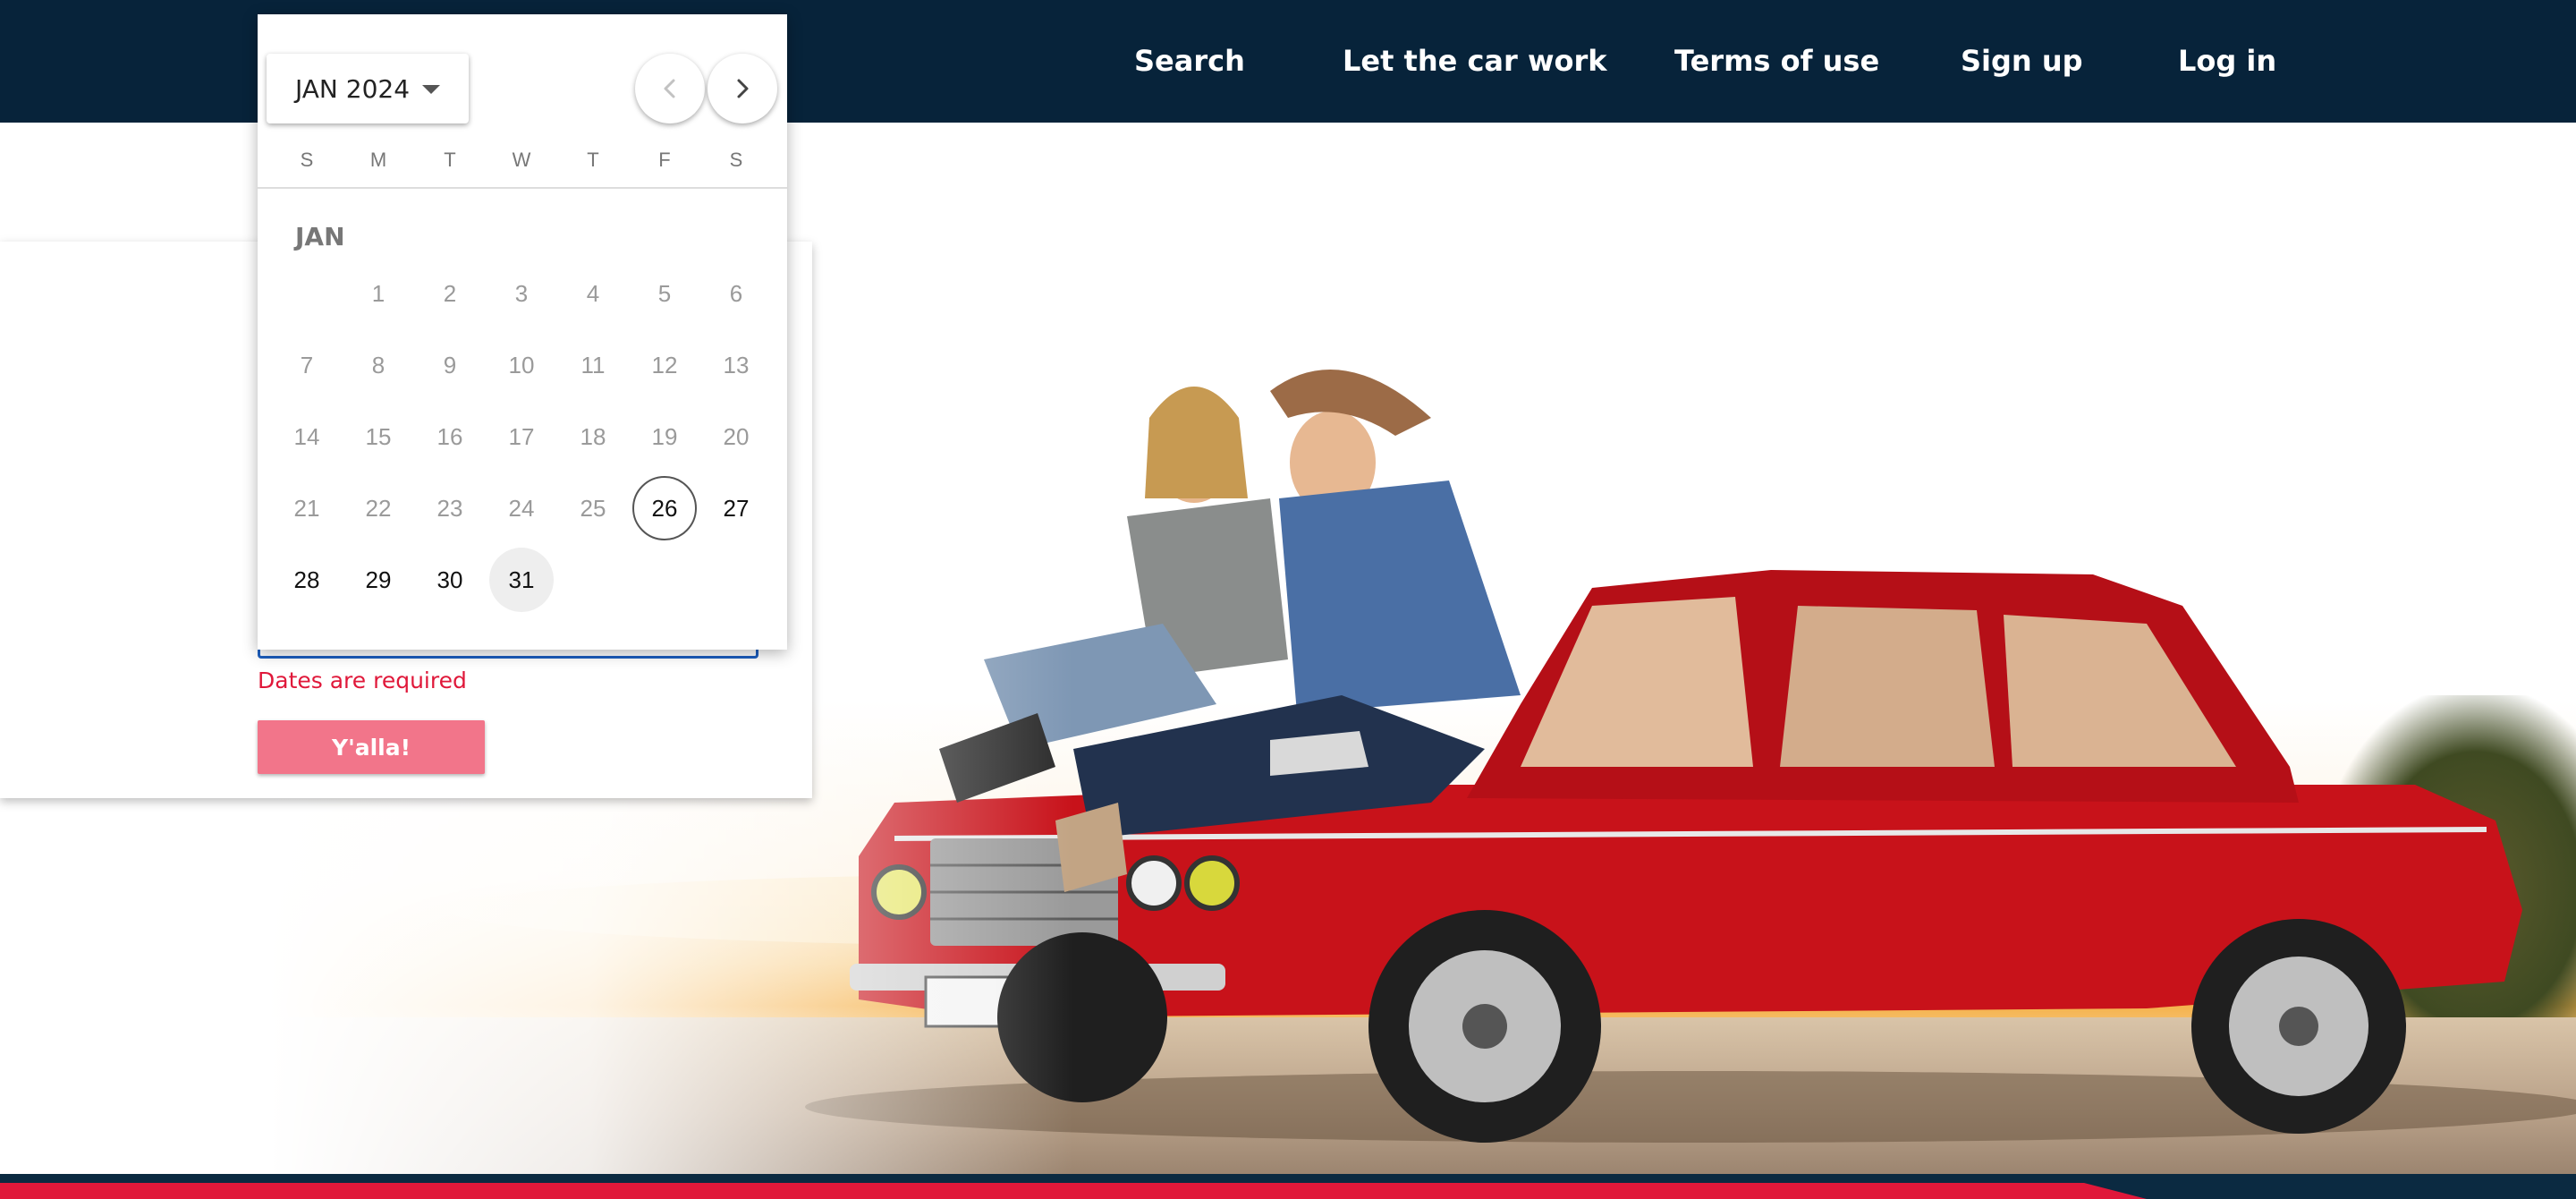 Image resolution: width=2576 pixels, height=1199 pixels. Describe the element at coordinates (736, 508) in the screenshot. I see `calendar-day-27: 27` at that location.